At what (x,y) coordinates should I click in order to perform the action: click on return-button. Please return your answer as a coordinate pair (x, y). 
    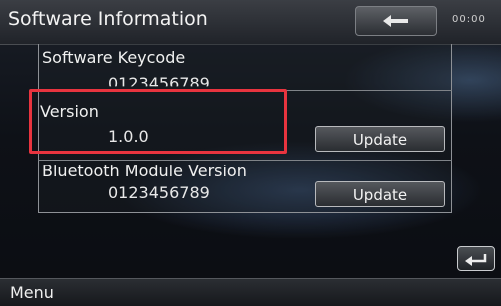
    Looking at the image, I should click on (476, 258).